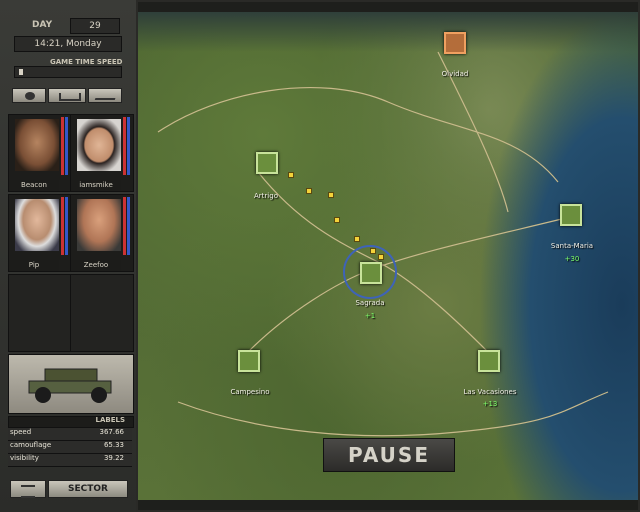 The width and height of the screenshot is (640, 512). What do you see at coordinates (24, 458) in the screenshot?
I see `stat-label: visibility` at bounding box center [24, 458].